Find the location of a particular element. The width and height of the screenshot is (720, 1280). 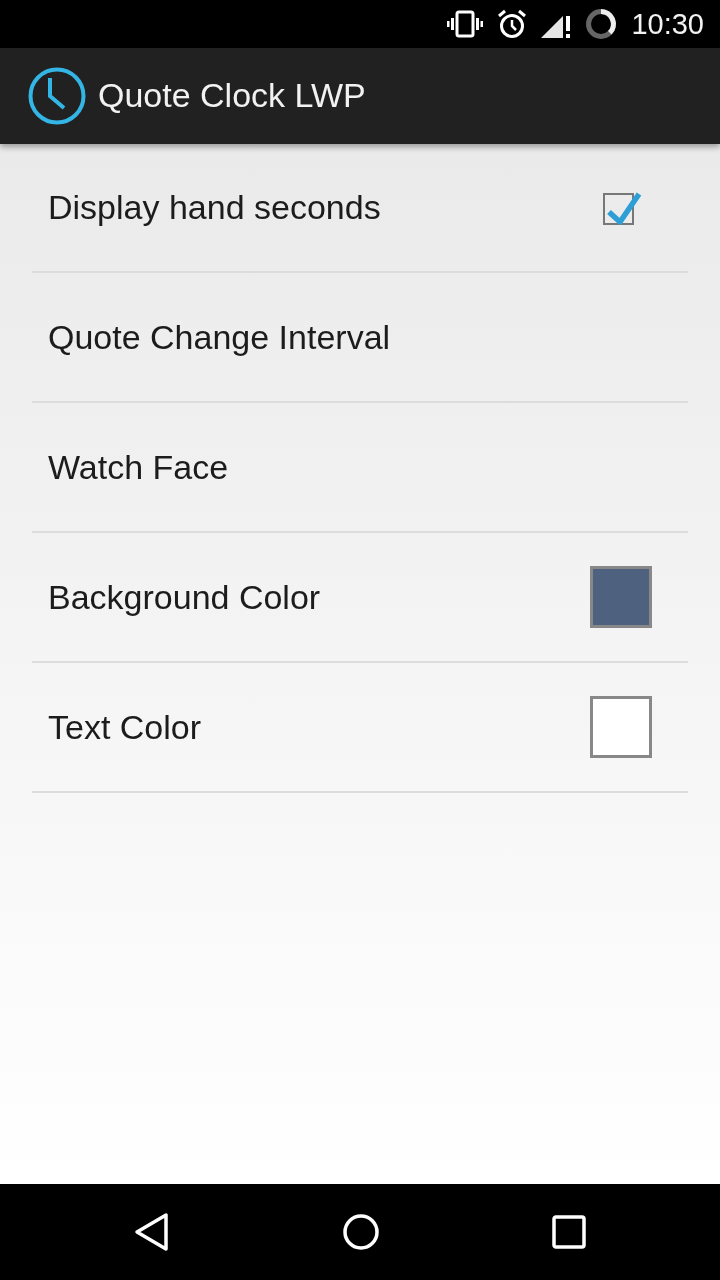

alarm-icon is located at coordinates (512, 24).